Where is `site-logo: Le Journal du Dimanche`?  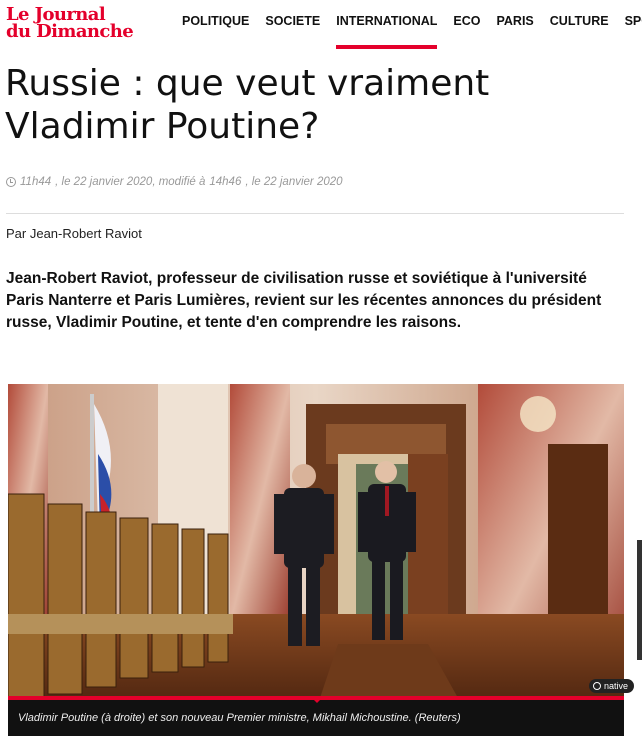 site-logo: Le Journal du Dimanche is located at coordinates (74, 24).